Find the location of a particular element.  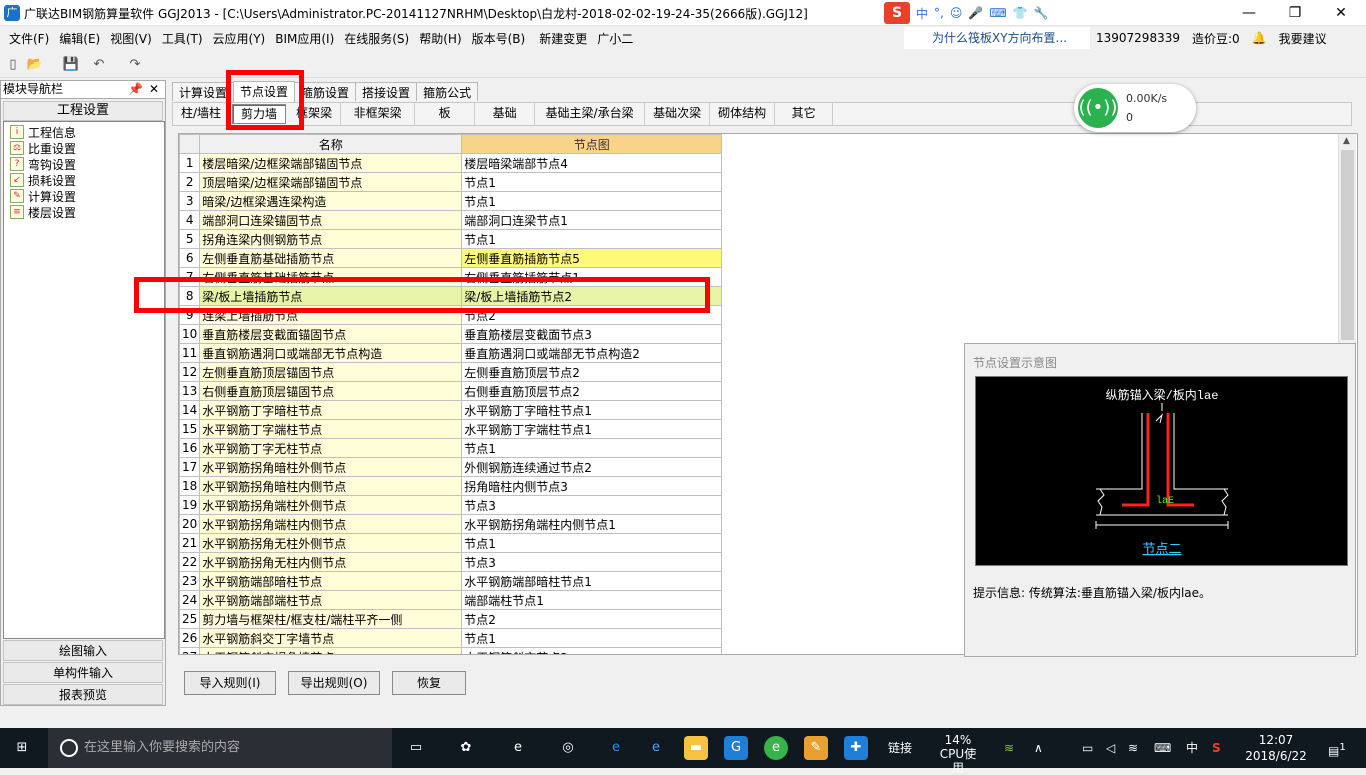

network-icon: ▭ is located at coordinates (1087, 748).